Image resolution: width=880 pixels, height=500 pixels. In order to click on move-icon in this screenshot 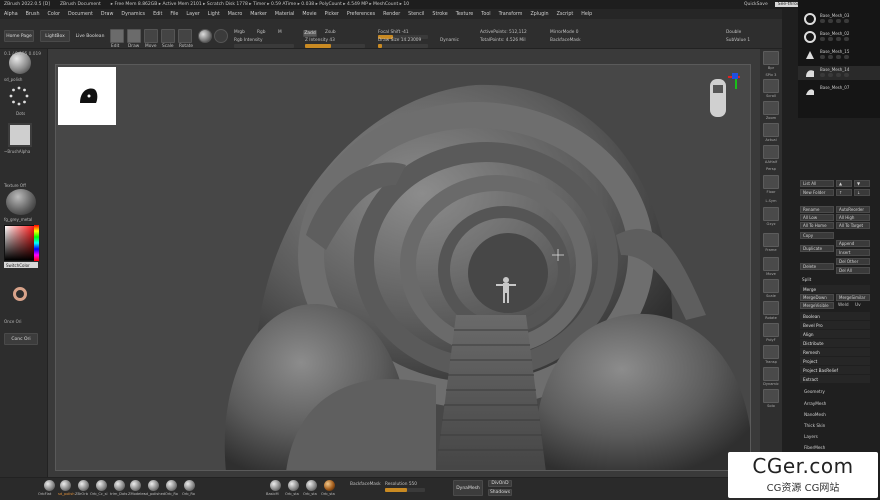, I will do `click(771, 264)`.